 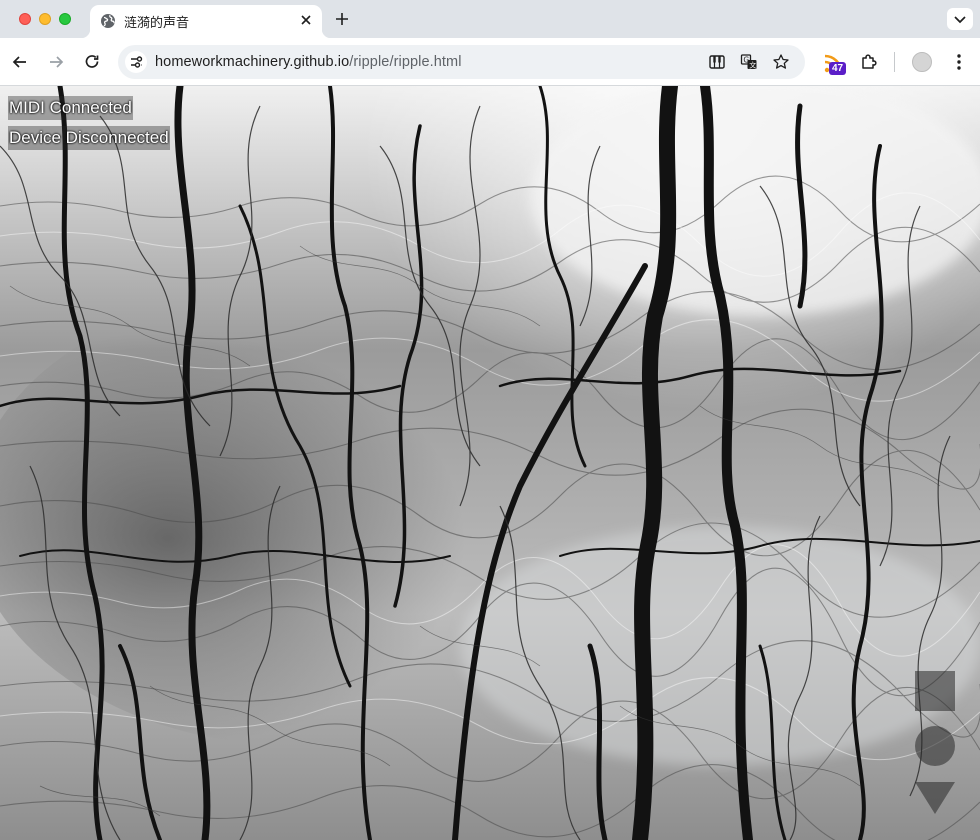 I want to click on window-close-button, so click(x=25, y=19).